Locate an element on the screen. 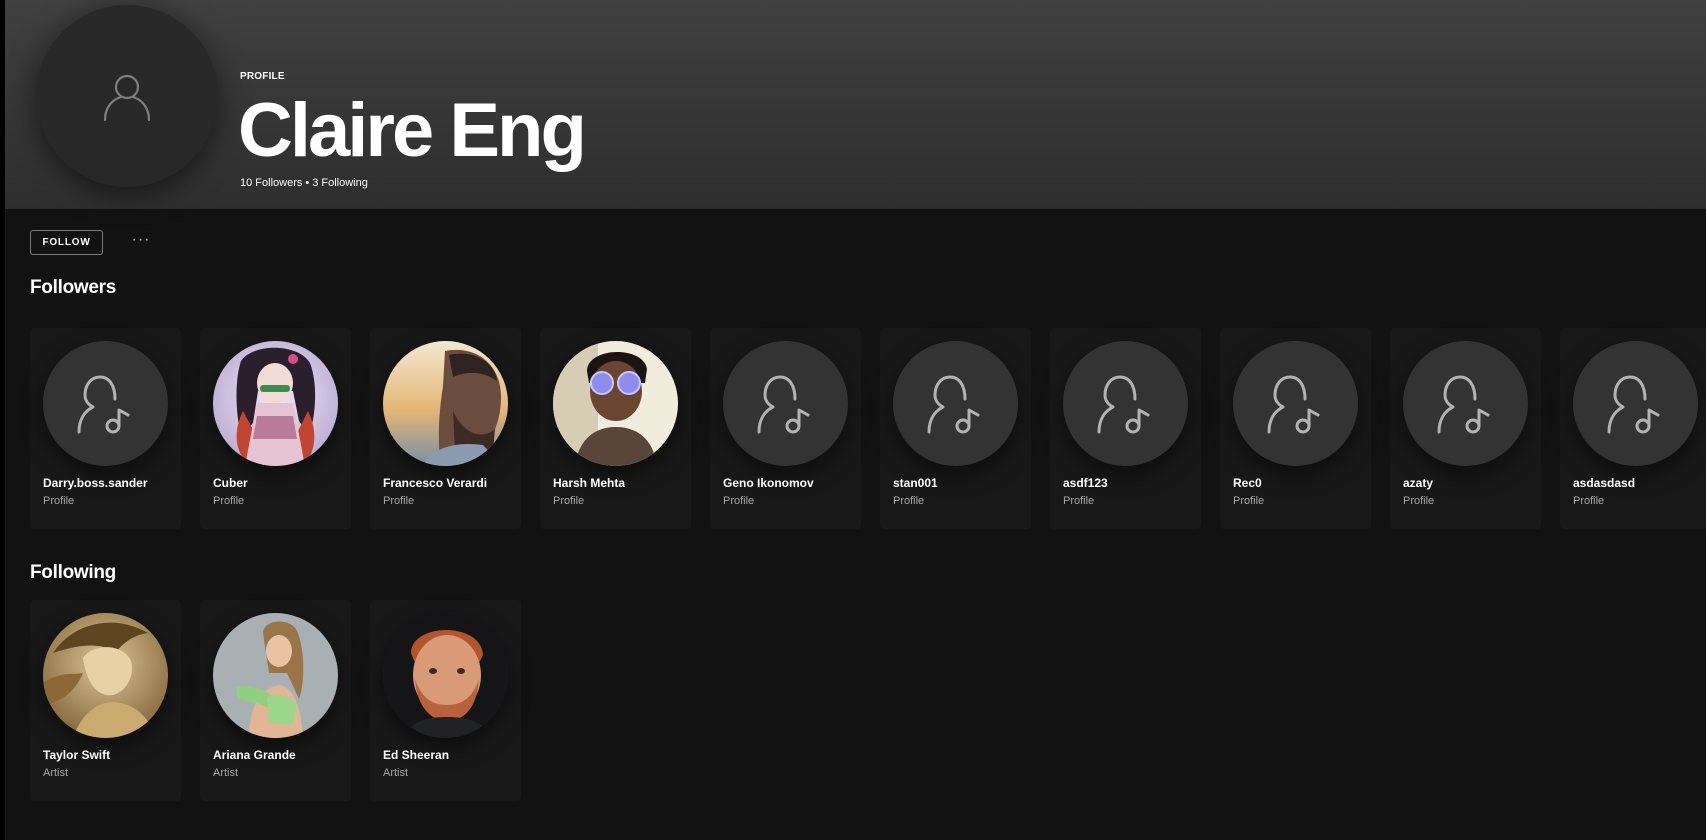  follower-card: Rec0 Profile is located at coordinates (1295, 428).